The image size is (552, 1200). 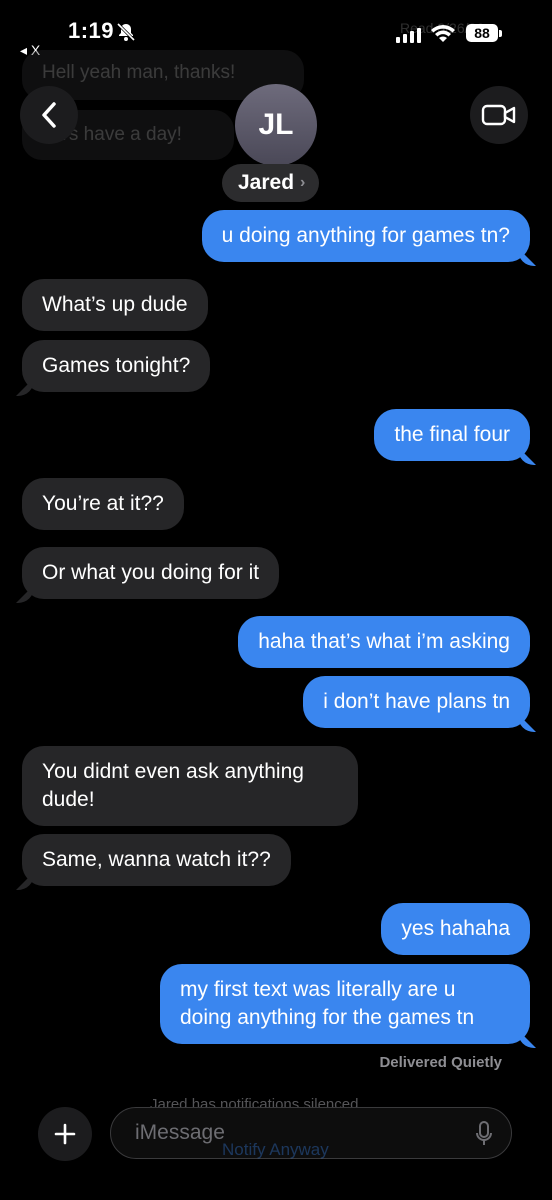 What do you see at coordinates (275, 1150) in the screenshot?
I see `notify-anyway-link: Notify Anyway` at bounding box center [275, 1150].